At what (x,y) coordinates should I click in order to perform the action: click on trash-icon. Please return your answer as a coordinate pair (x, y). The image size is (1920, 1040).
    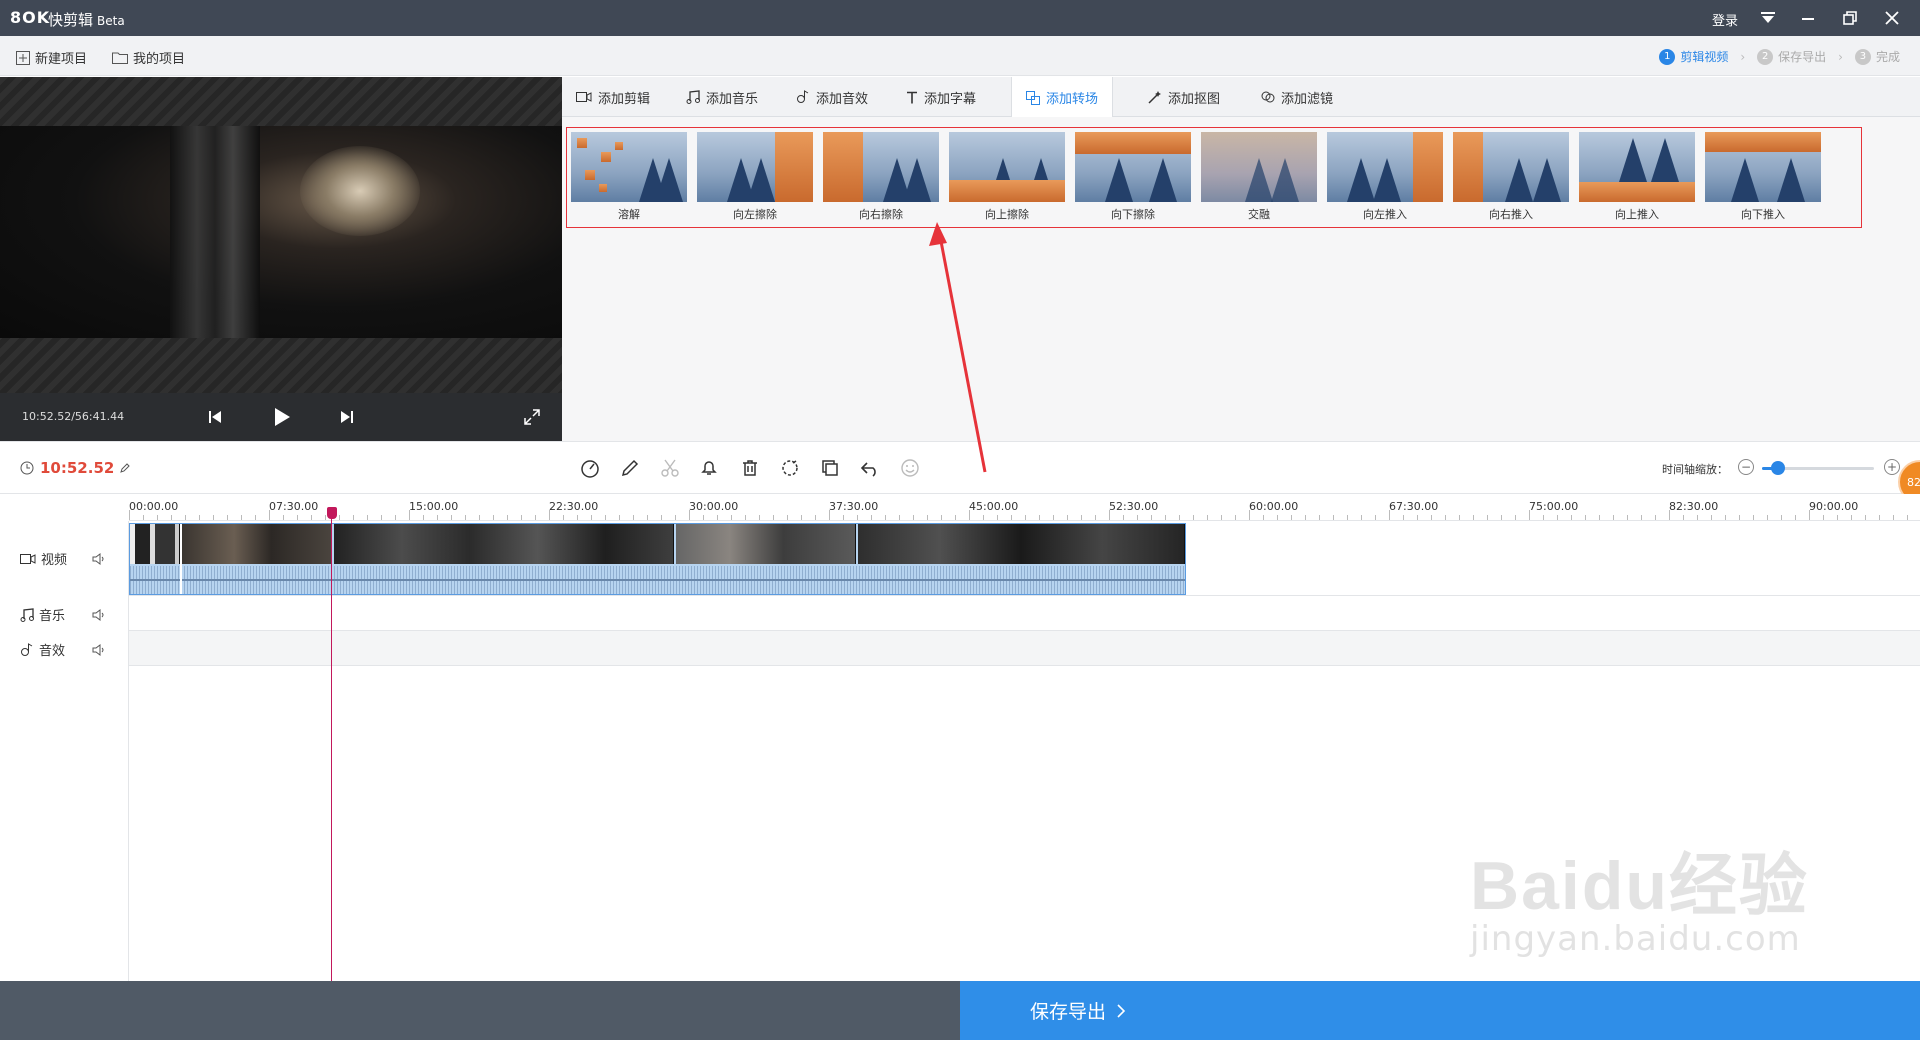
    Looking at the image, I should click on (750, 468).